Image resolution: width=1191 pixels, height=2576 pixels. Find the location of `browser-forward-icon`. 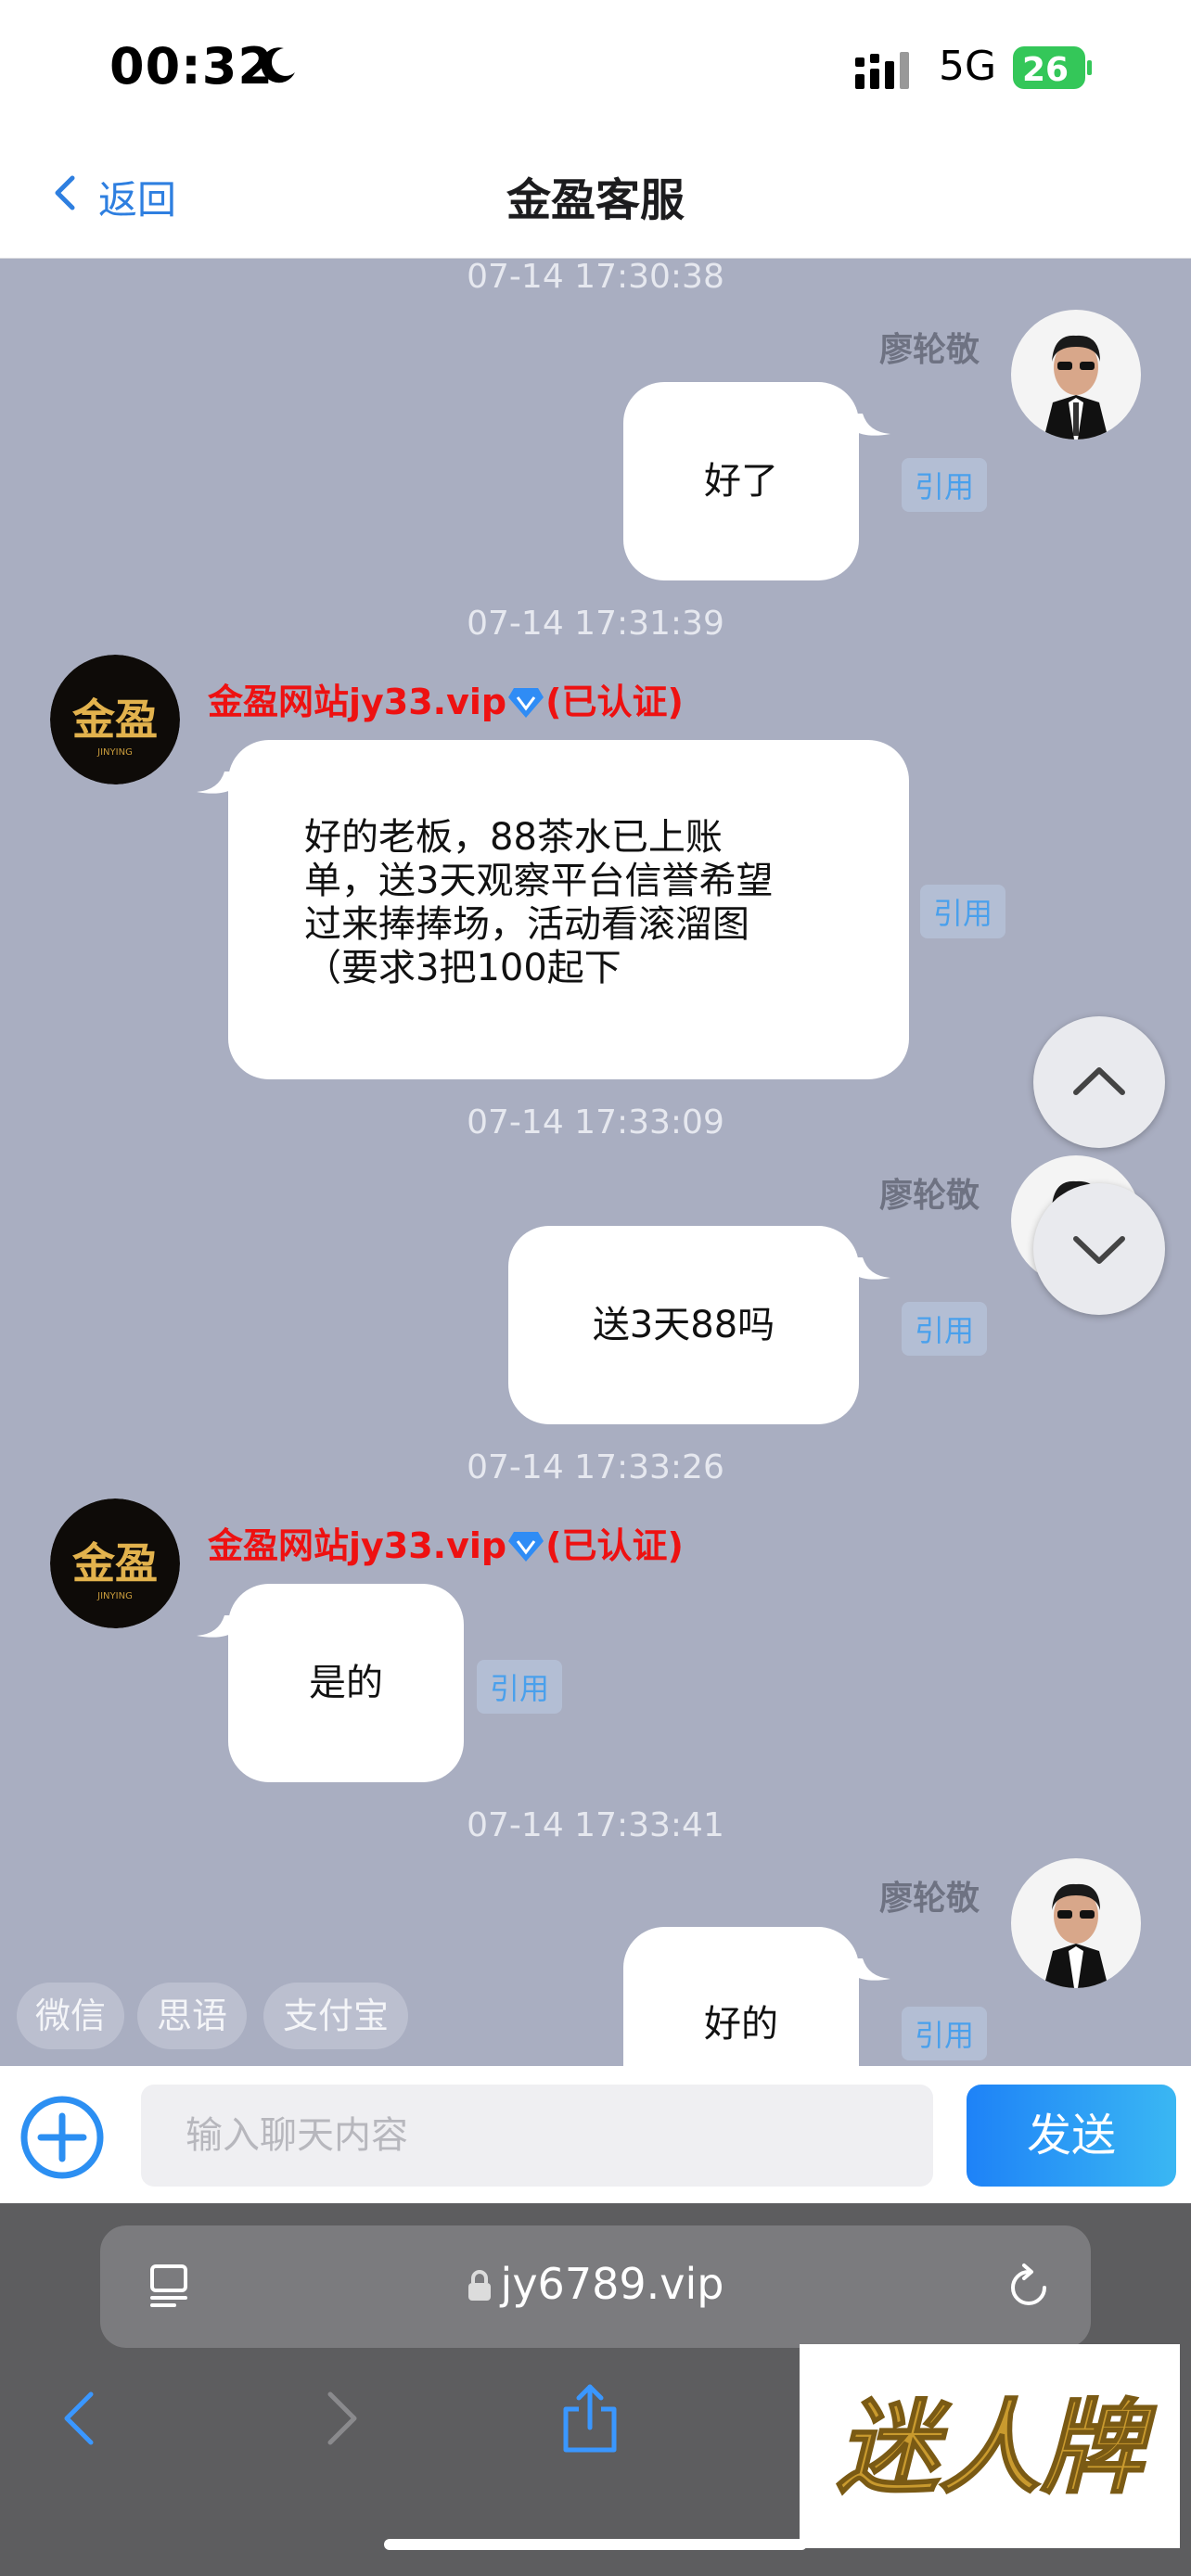

browser-forward-icon is located at coordinates (341, 2419).